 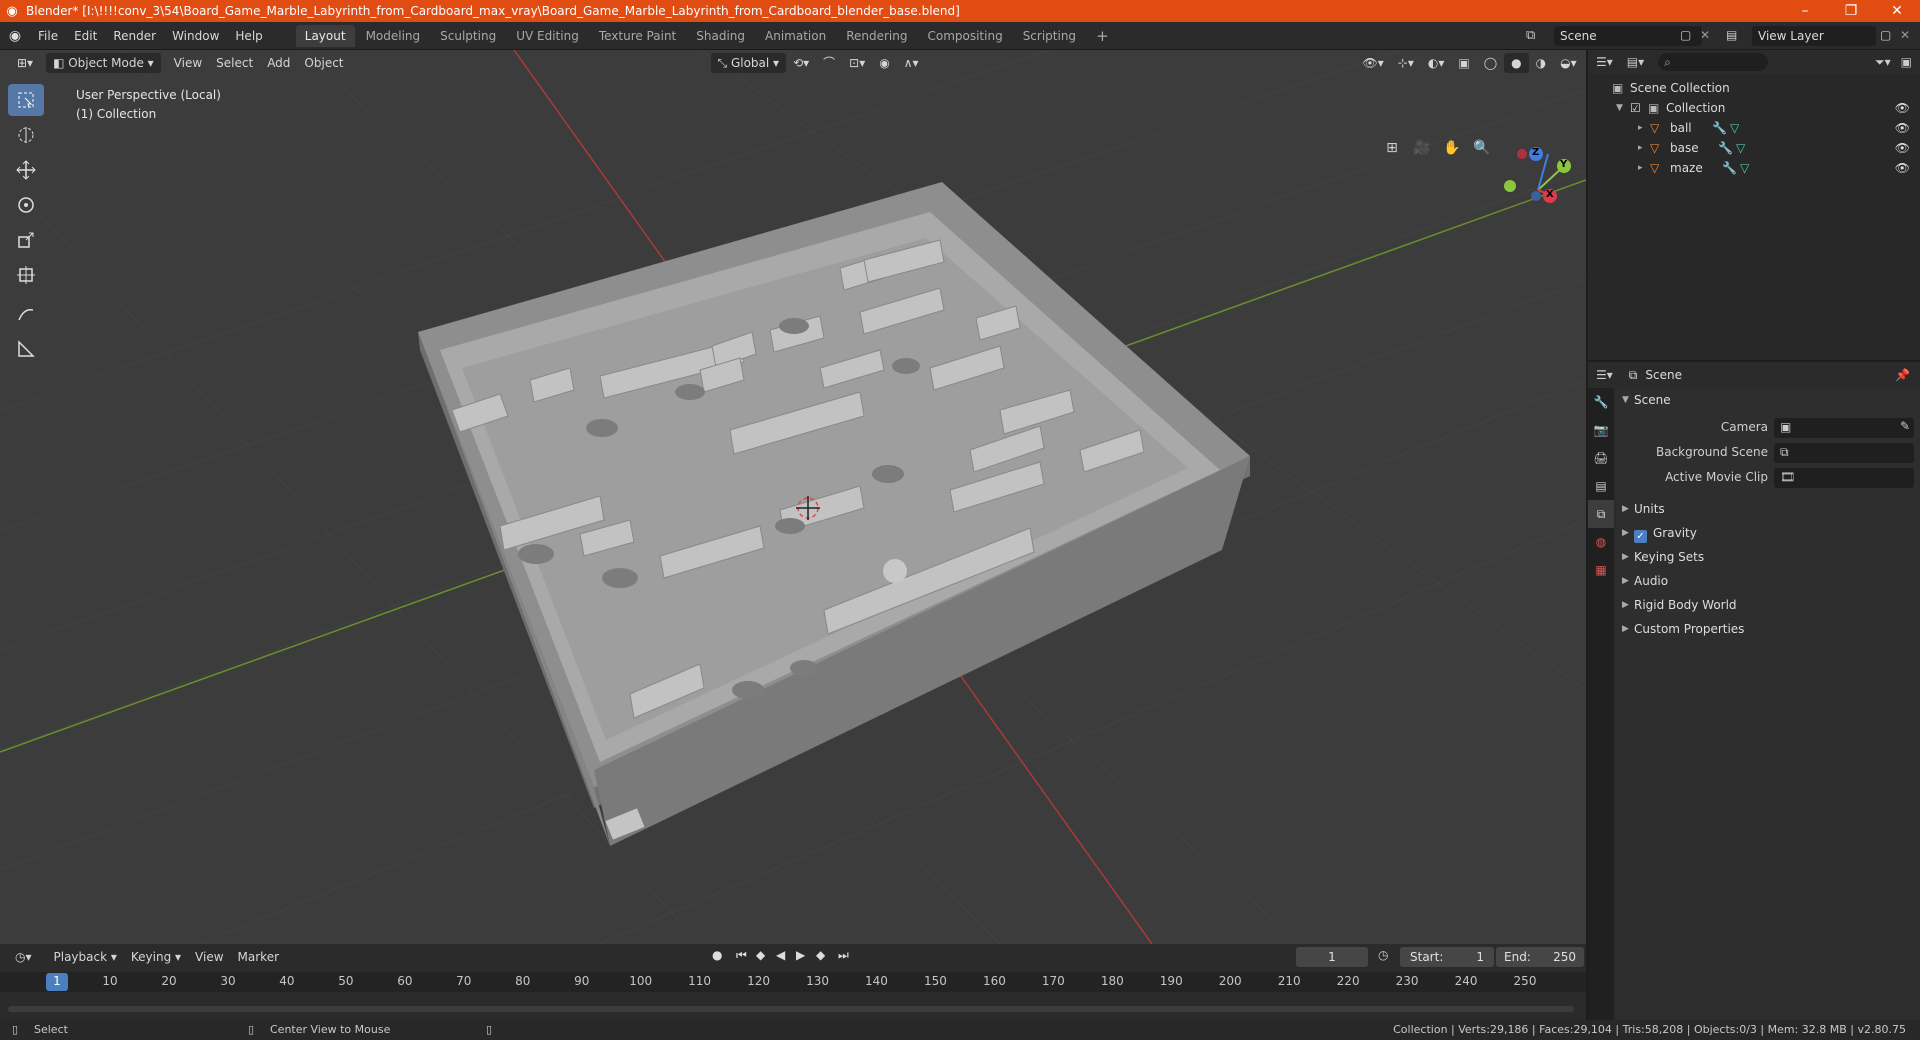 What do you see at coordinates (195, 36) in the screenshot?
I see `menu-window: Window` at bounding box center [195, 36].